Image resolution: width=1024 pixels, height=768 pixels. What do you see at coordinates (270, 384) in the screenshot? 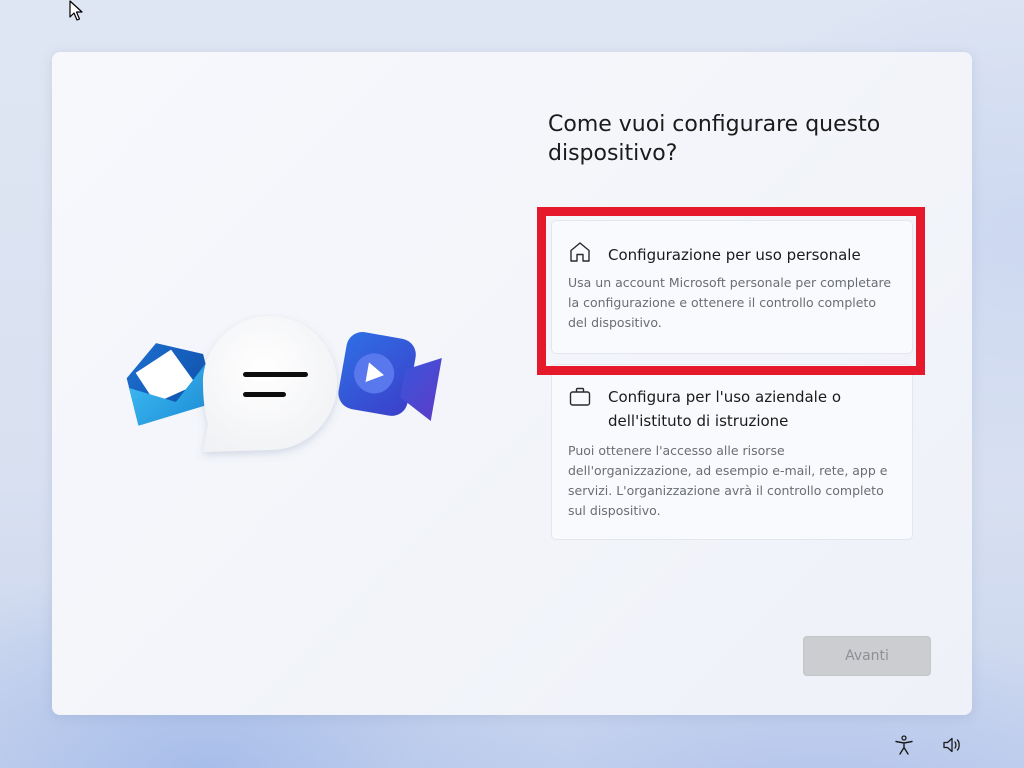
I see `chat-bubble-icon` at bounding box center [270, 384].